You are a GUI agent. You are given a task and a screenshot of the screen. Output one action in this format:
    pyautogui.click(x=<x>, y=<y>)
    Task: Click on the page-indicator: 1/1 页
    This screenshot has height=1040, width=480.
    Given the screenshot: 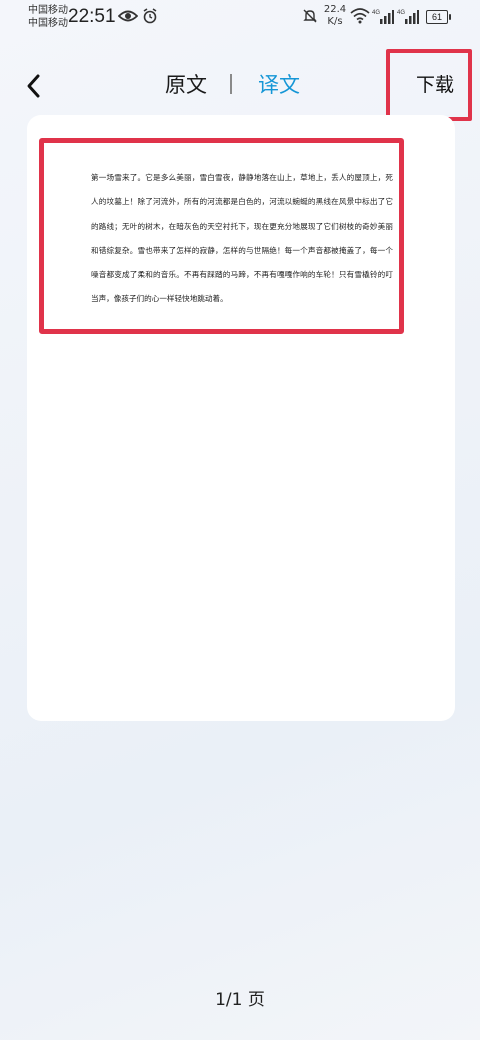 What is the action you would take?
    pyautogui.click(x=240, y=1000)
    